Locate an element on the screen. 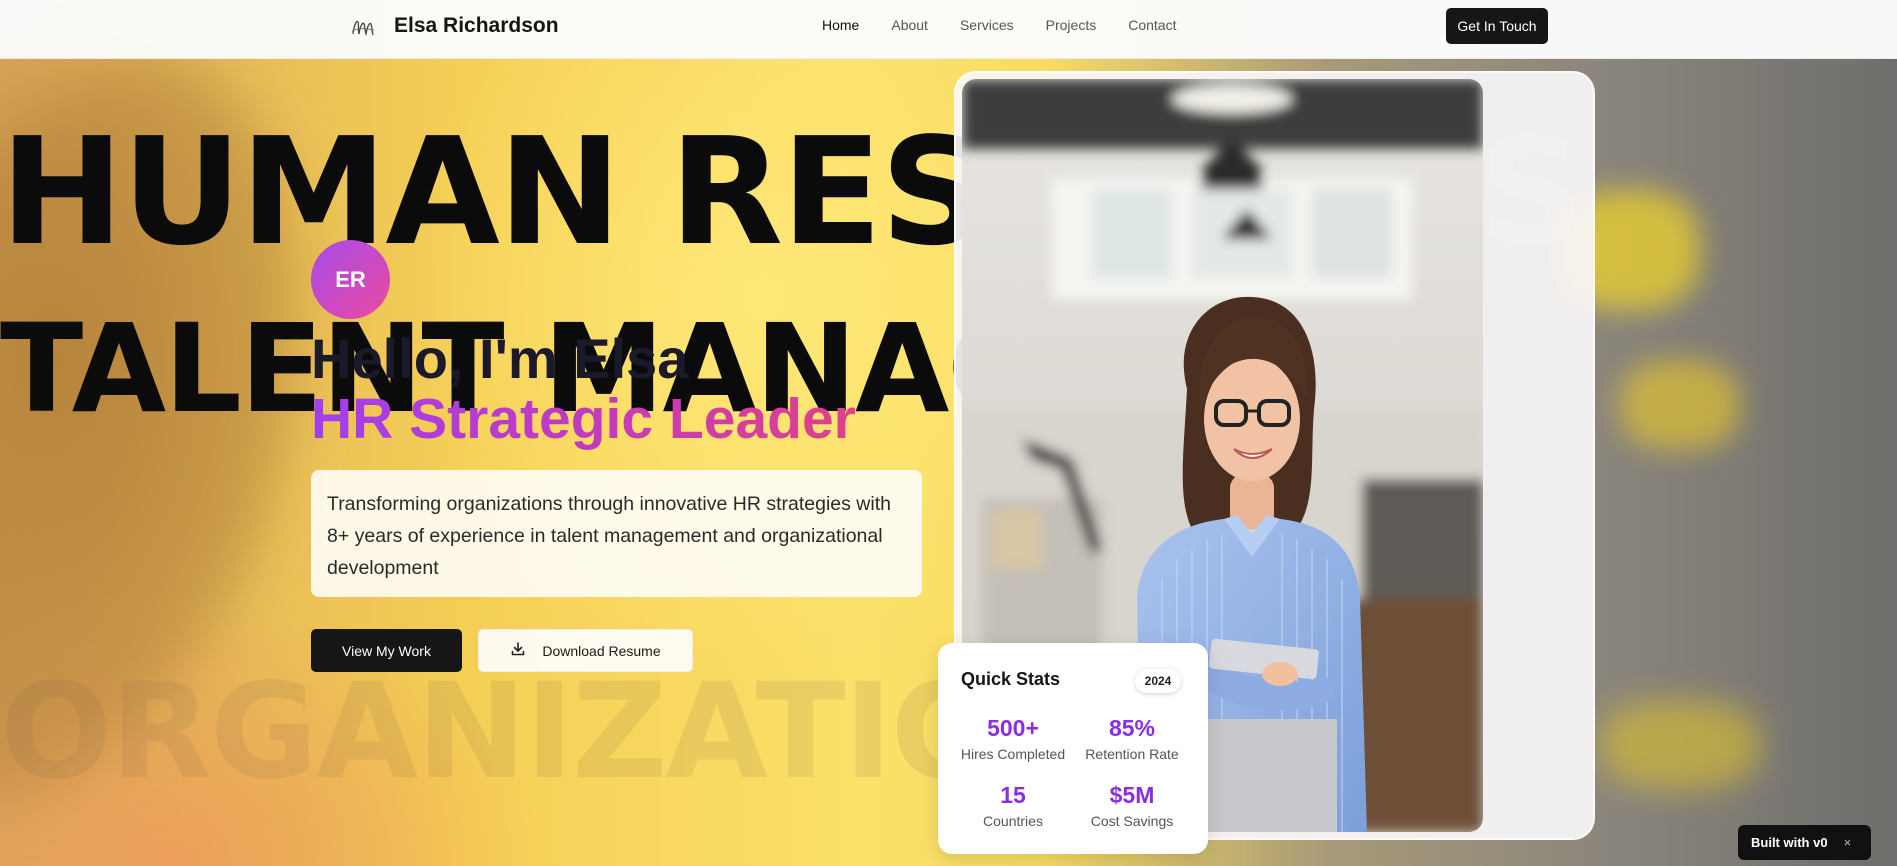 Image resolution: width=1897 pixels, height=866 pixels. nav-link-contact: Contact is located at coordinates (1152, 25).